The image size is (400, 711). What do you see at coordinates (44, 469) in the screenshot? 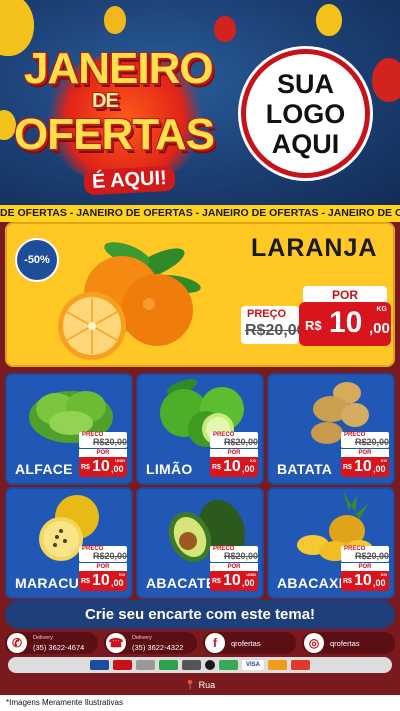
I see `product-name: ALFACE` at bounding box center [44, 469].